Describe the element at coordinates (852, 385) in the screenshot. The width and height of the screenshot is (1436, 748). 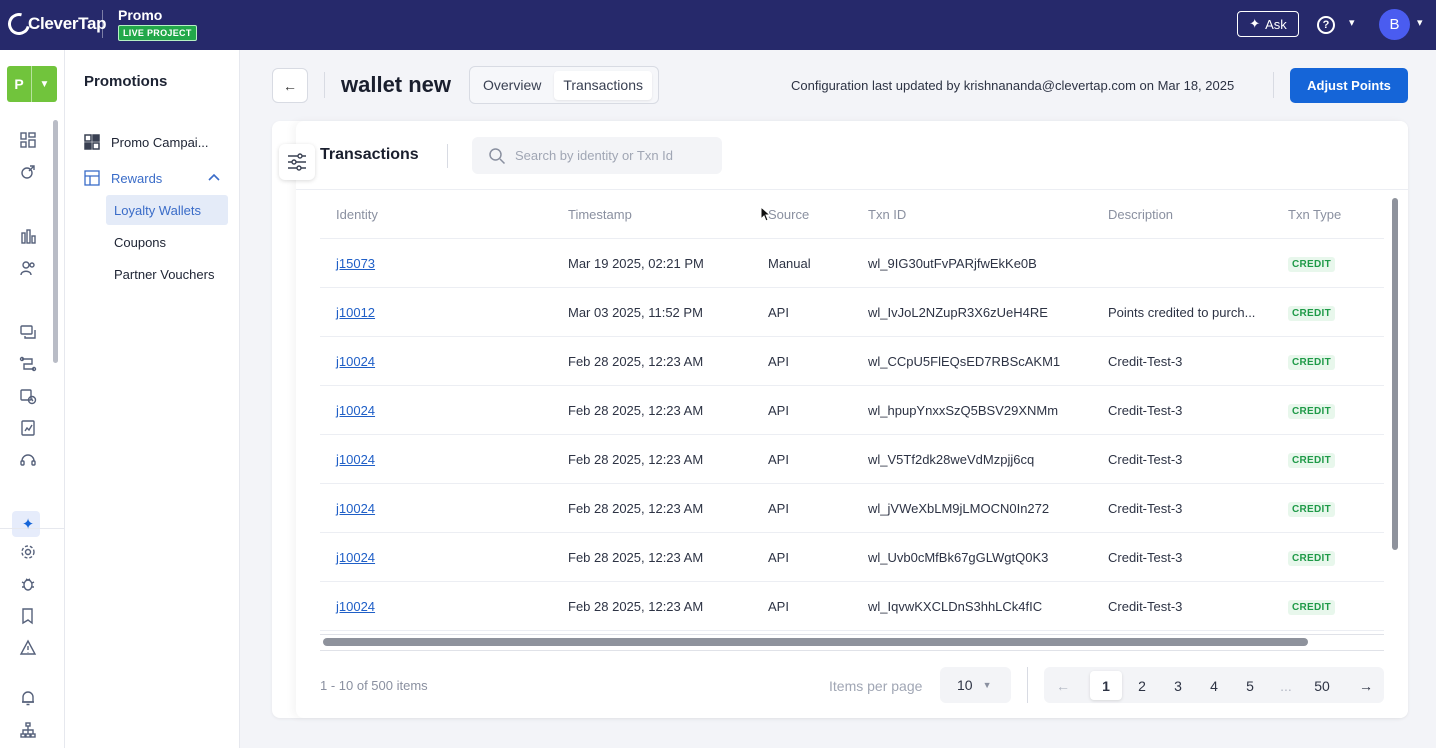
I see `row-divider` at that location.